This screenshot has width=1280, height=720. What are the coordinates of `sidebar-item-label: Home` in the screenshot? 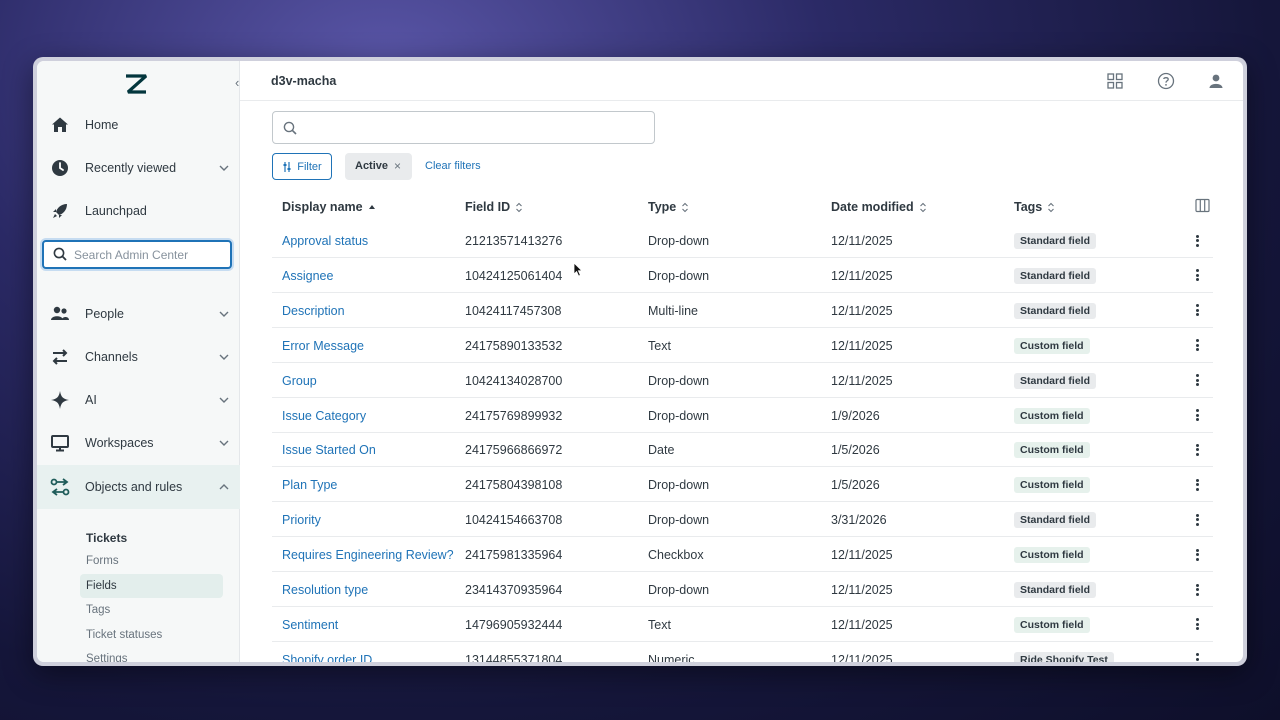 It's located at (102, 125).